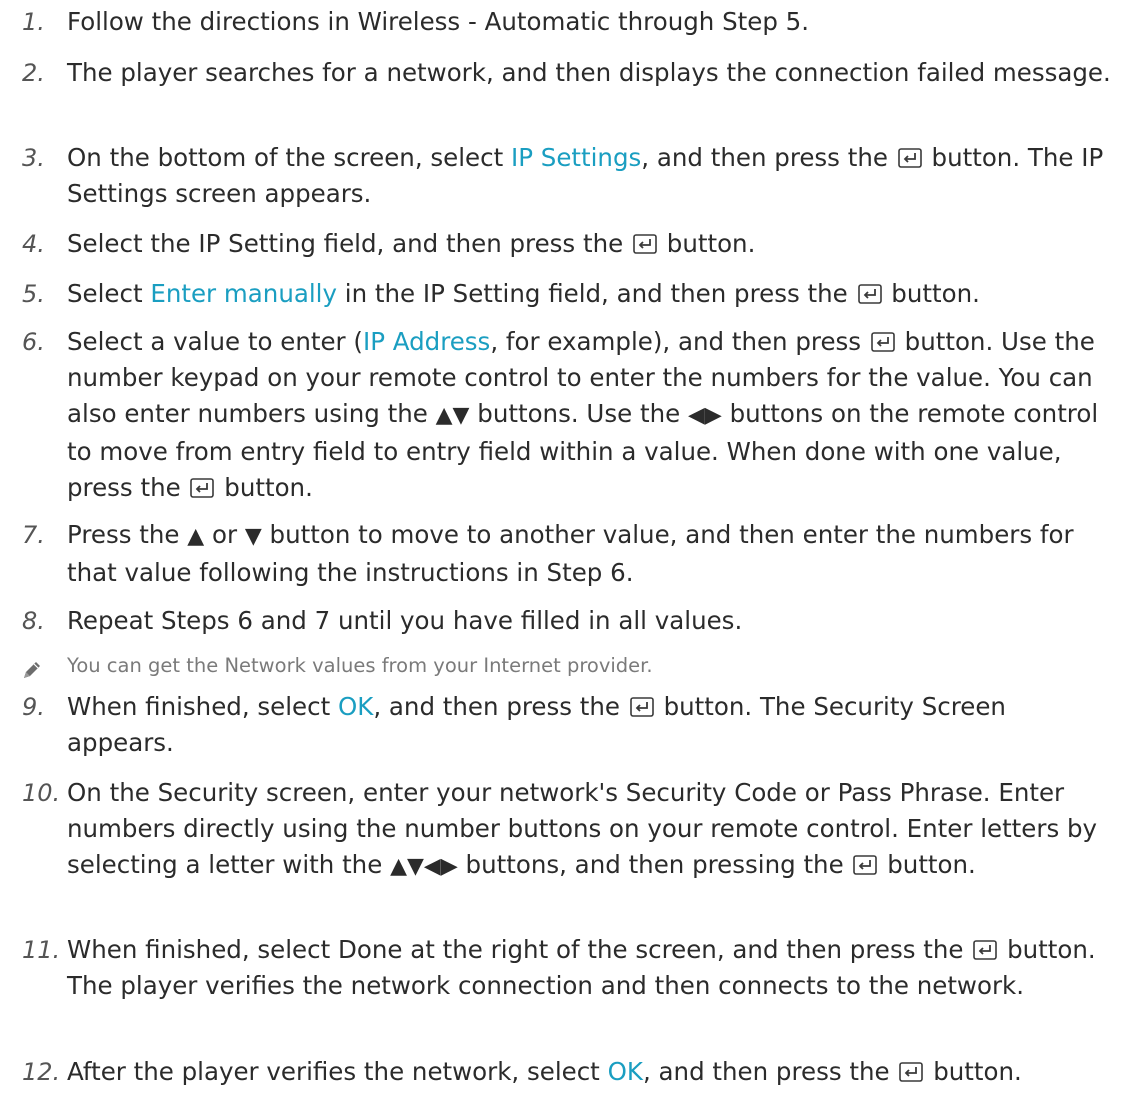 The image size is (1123, 1100). Describe the element at coordinates (41, 950) in the screenshot. I see `step-number: 11.` at that location.